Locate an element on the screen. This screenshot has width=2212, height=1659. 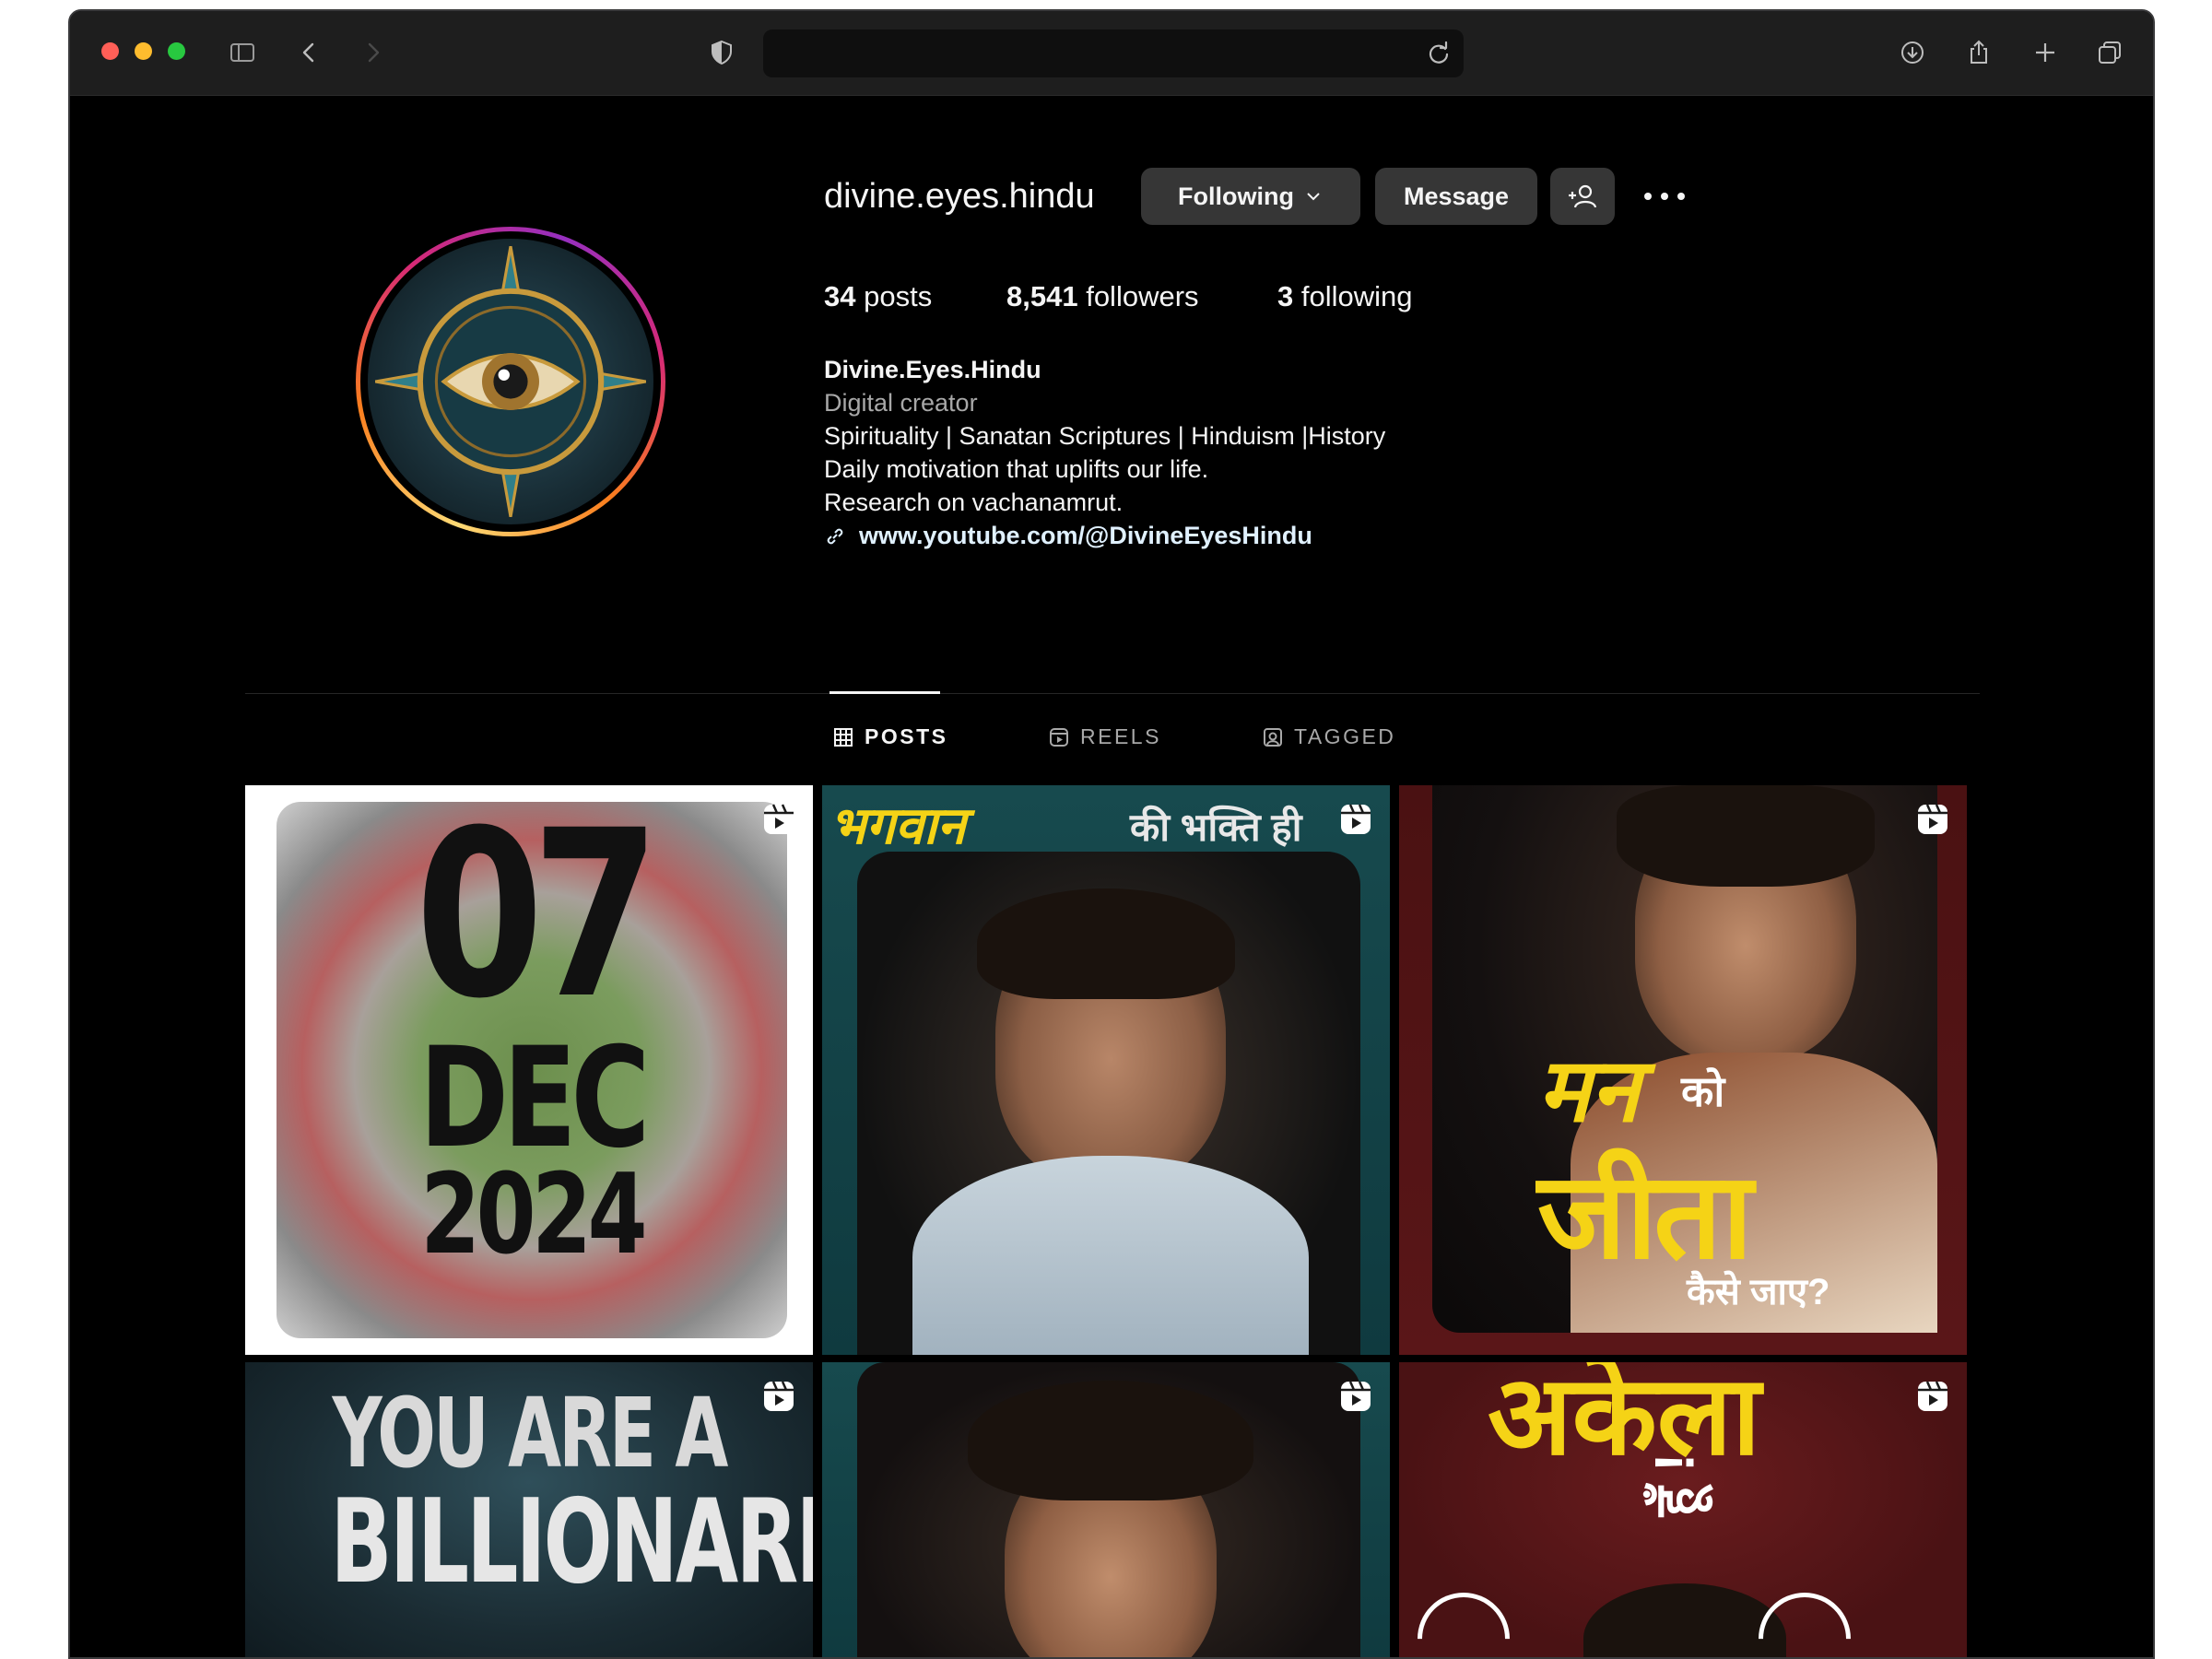
profile-avatar is located at coordinates (510, 381).